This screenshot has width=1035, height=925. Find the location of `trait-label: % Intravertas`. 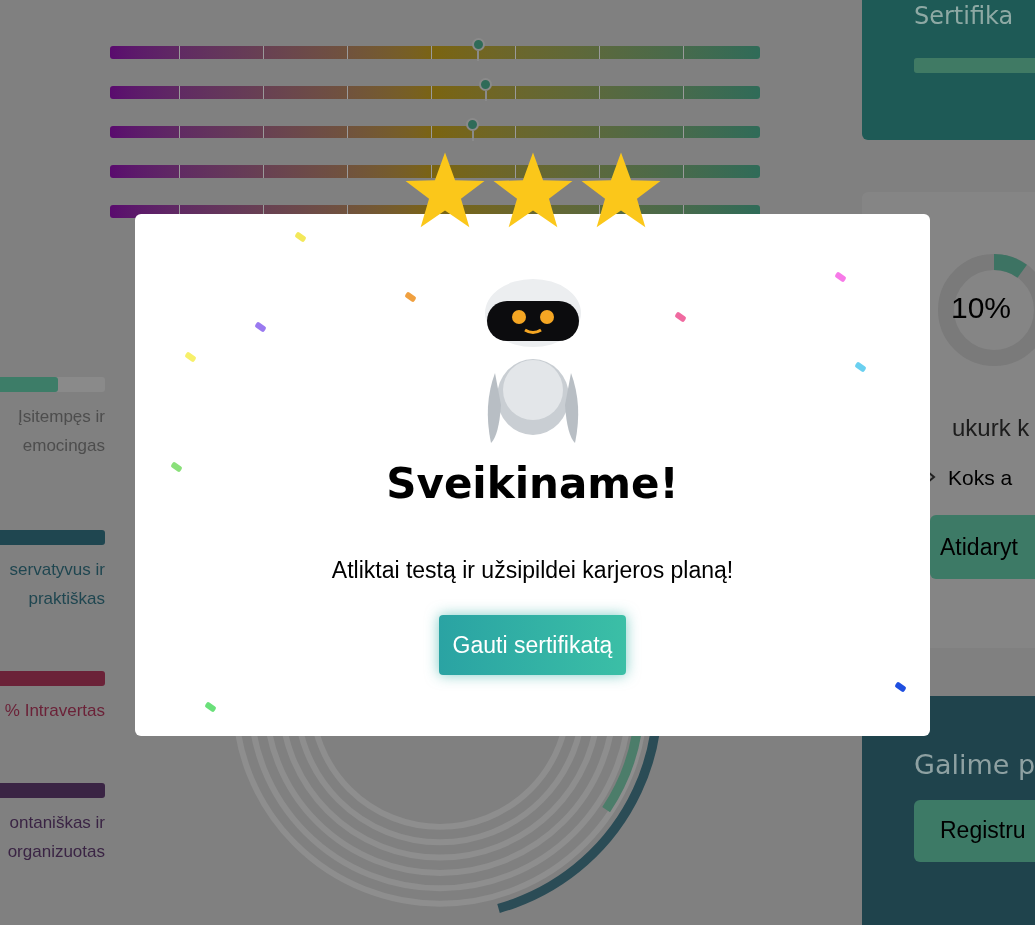

trait-label: % Intravertas is located at coordinates (54, 711).